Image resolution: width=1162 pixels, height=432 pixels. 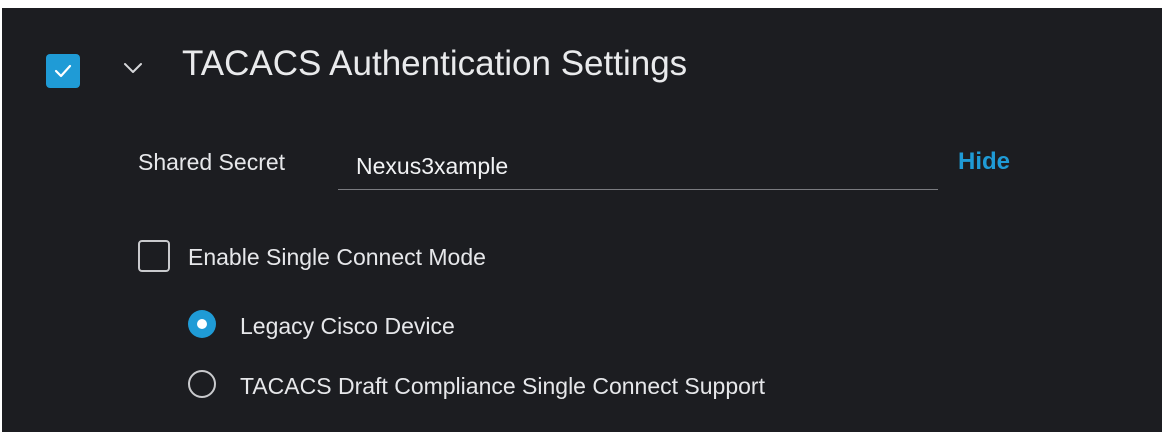 What do you see at coordinates (638, 167) in the screenshot?
I see `shared-secret-input` at bounding box center [638, 167].